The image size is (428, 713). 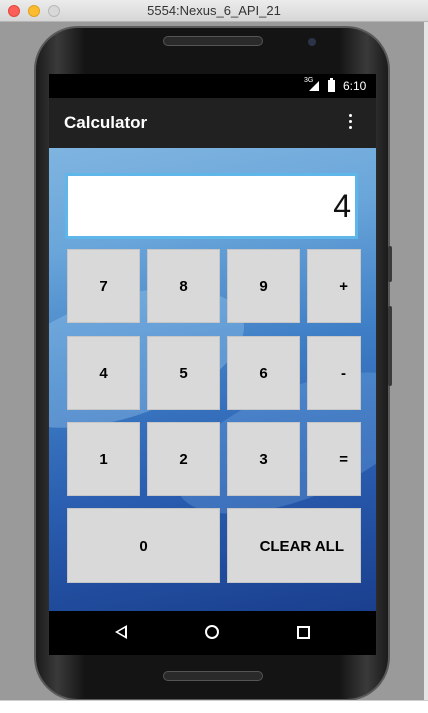 I want to click on key-minus: -, so click(x=334, y=373).